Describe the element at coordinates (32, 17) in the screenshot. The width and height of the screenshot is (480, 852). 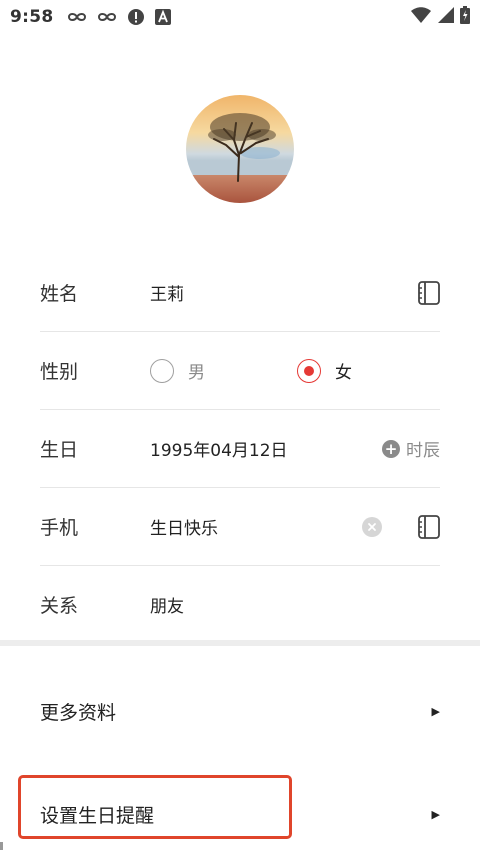
I see `status-time: 9:58` at that location.